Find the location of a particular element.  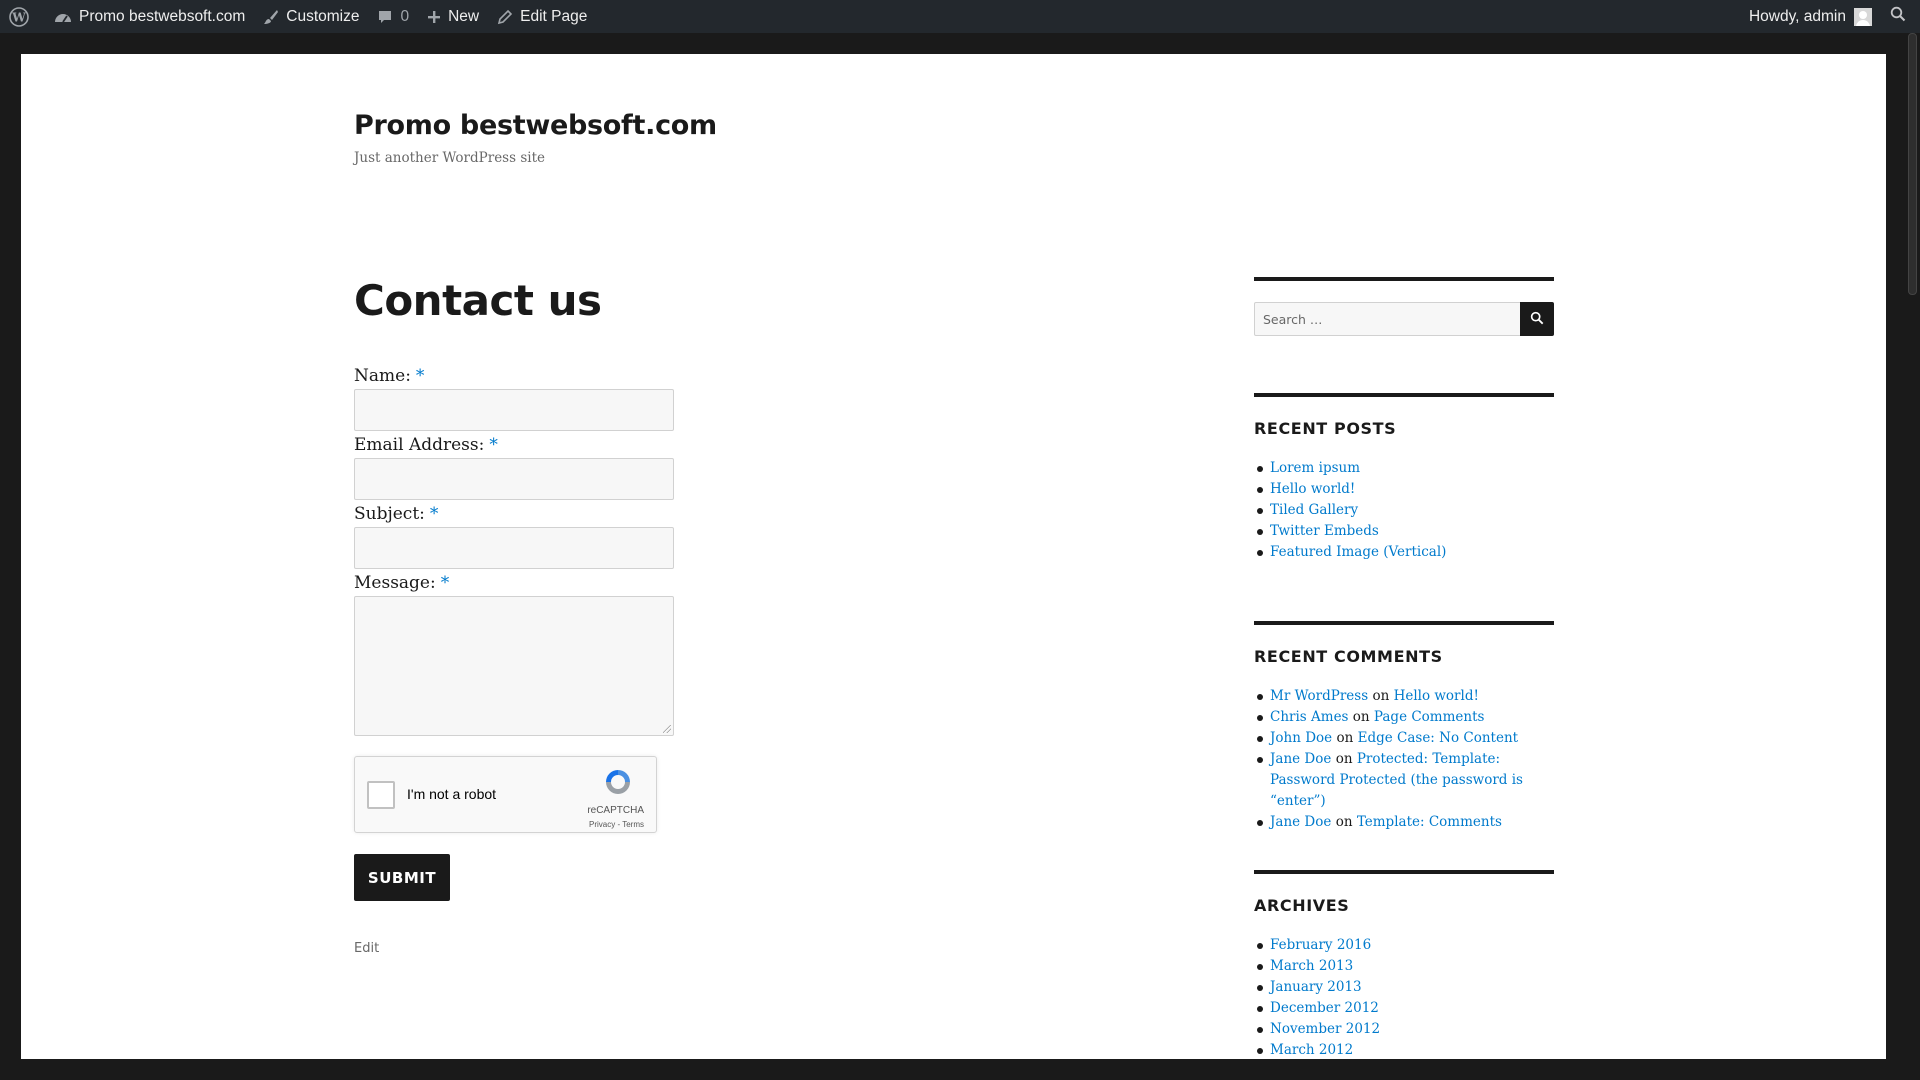

search-button is located at coordinates (1537, 319).